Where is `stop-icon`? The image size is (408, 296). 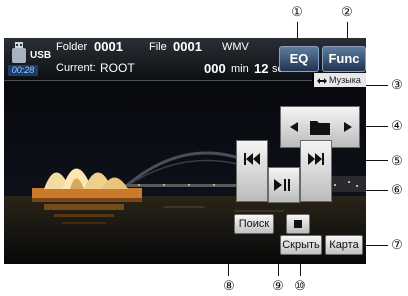 stop-icon is located at coordinates (298, 224).